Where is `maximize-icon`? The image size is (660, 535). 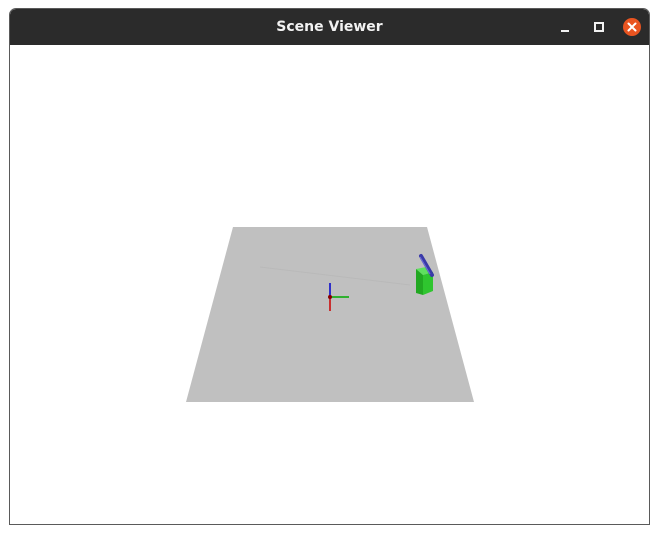 maximize-icon is located at coordinates (599, 27).